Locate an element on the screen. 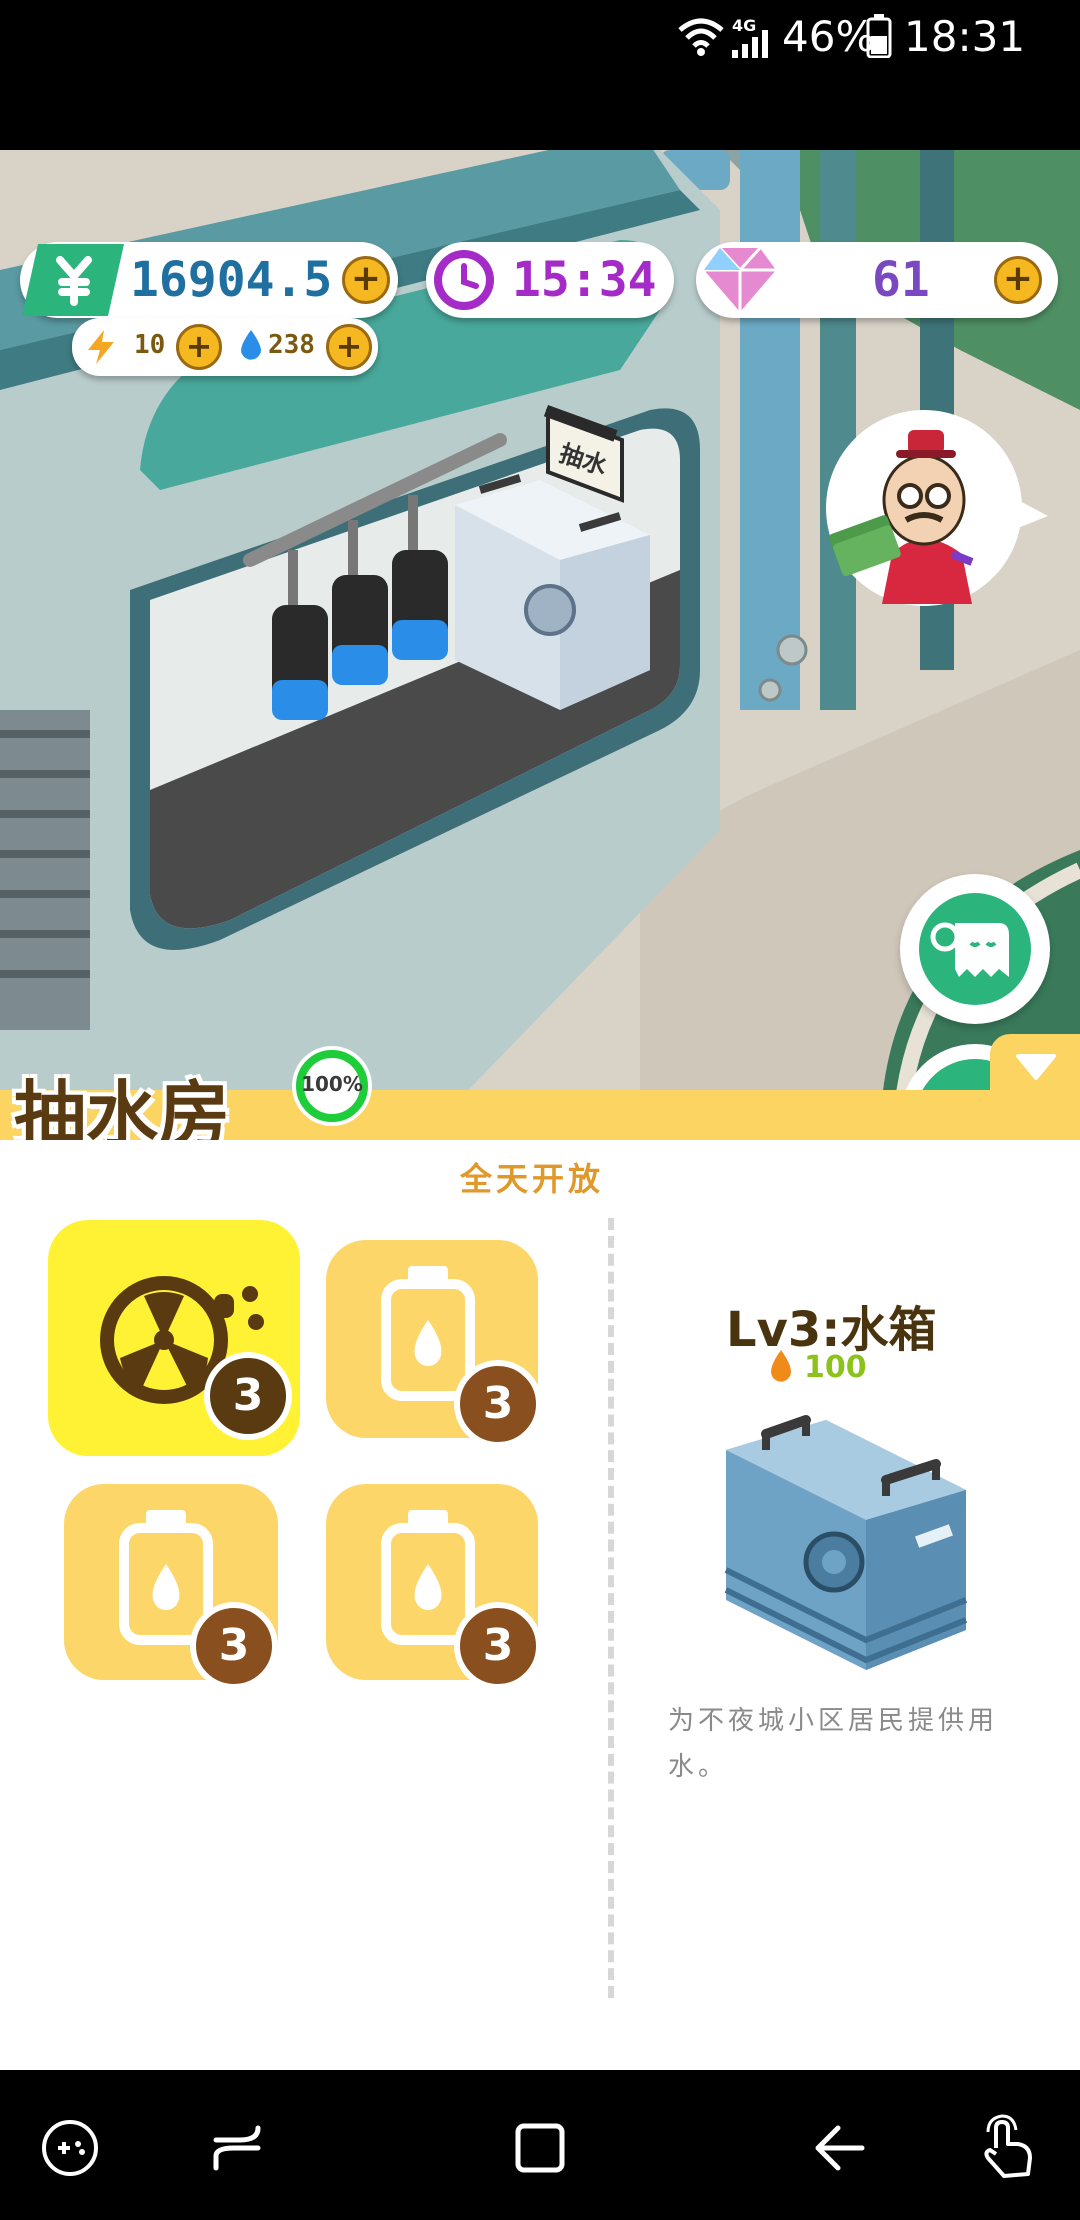 The height and width of the screenshot is (2220, 1080). slot-water-3-count: 3 is located at coordinates (498, 1646).